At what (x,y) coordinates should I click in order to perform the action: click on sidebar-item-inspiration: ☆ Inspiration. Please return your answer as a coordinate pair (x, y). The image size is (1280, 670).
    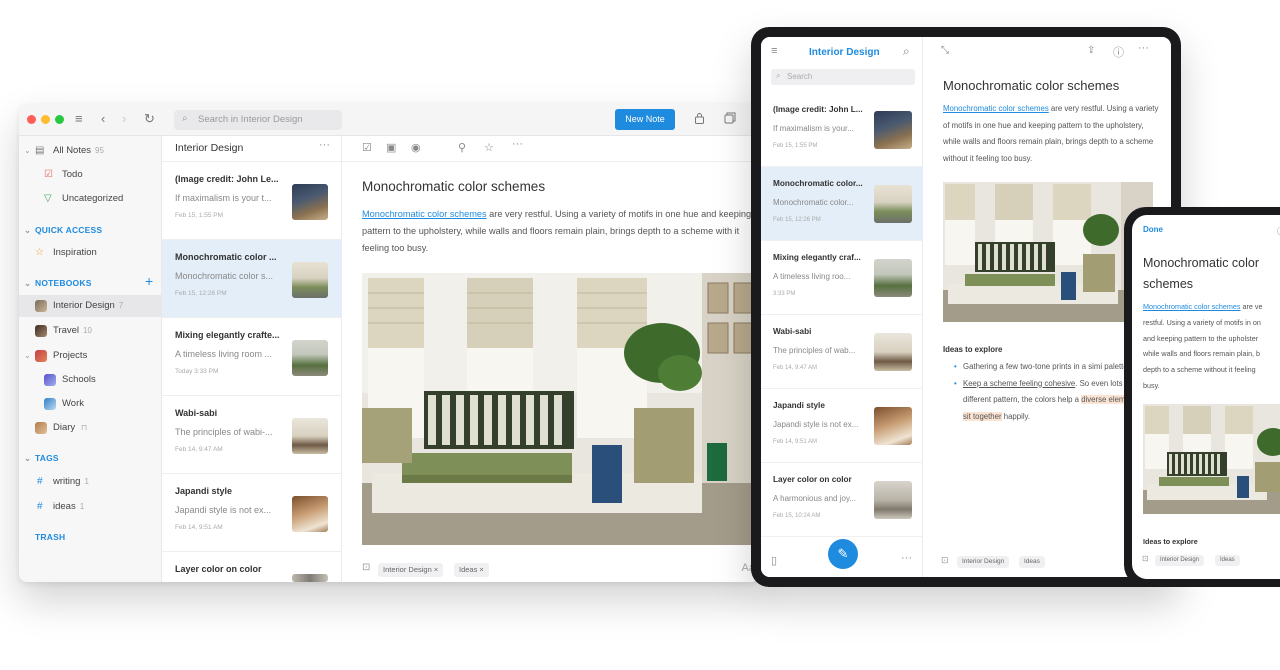
    Looking at the image, I should click on (90, 253).